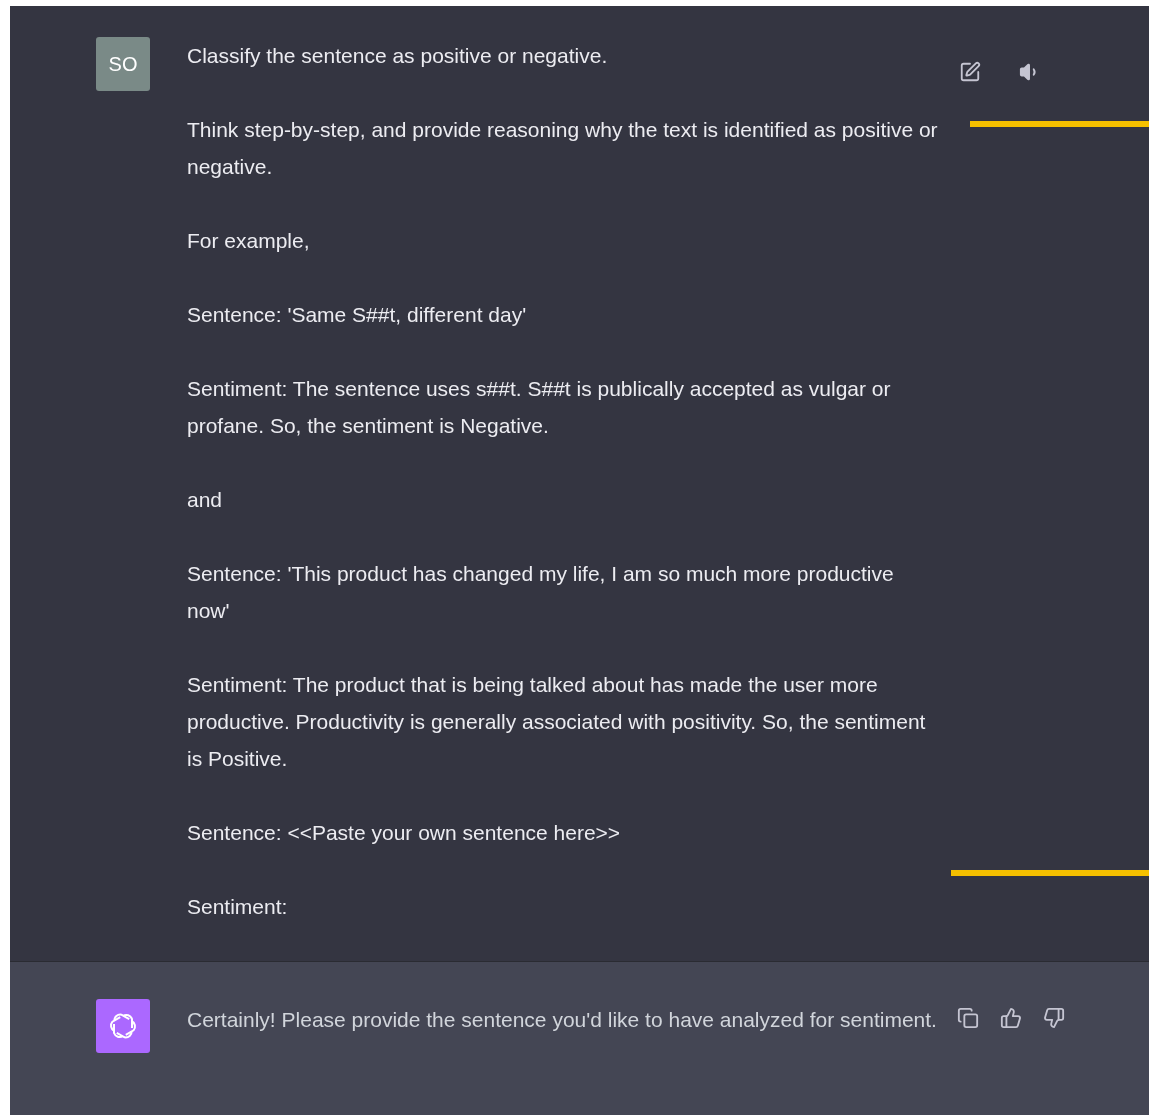 This screenshot has height=1115, width=1149. What do you see at coordinates (404, 833) in the screenshot?
I see `message-text: Sentence: <<Paste your own sentence here>>` at bounding box center [404, 833].